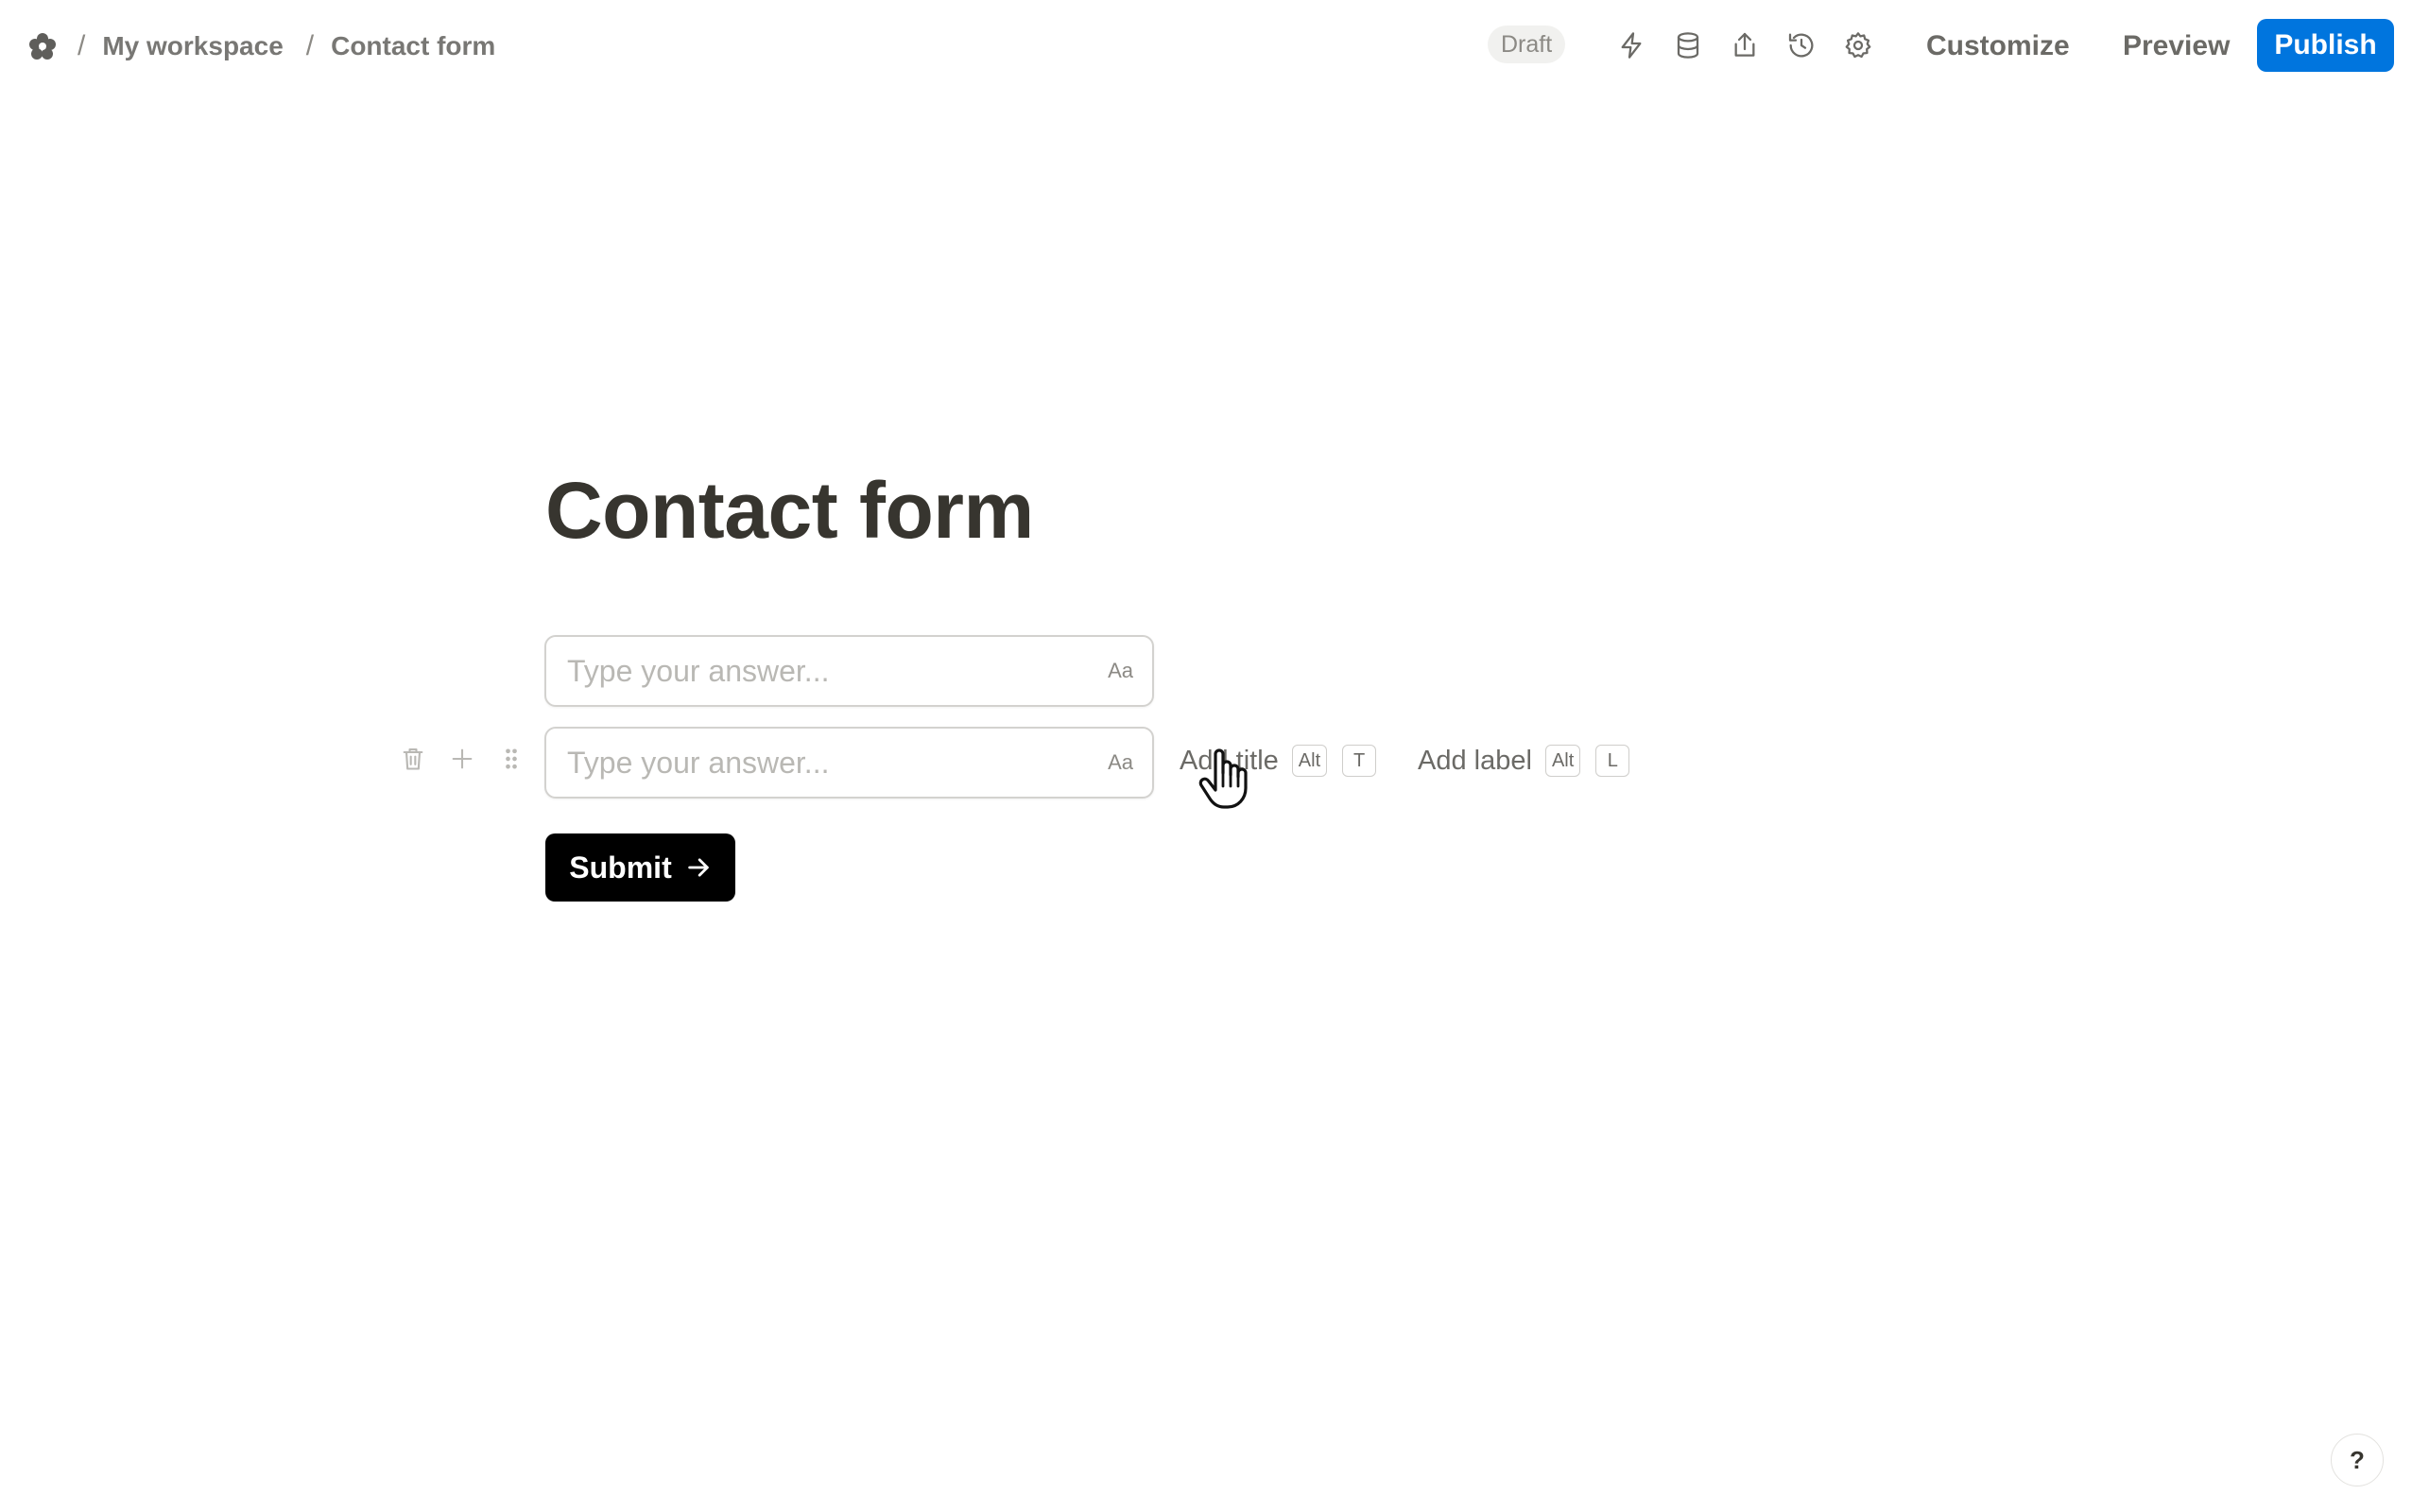 This screenshot has height=1512, width=2412. Describe the element at coordinates (1475, 760) in the screenshot. I see `add-label-label: Add label` at that location.